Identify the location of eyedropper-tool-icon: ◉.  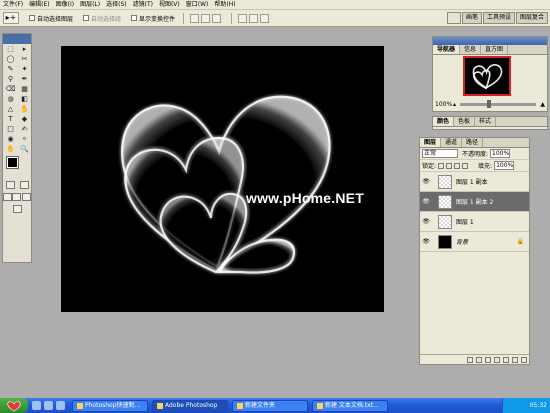
(10, 139).